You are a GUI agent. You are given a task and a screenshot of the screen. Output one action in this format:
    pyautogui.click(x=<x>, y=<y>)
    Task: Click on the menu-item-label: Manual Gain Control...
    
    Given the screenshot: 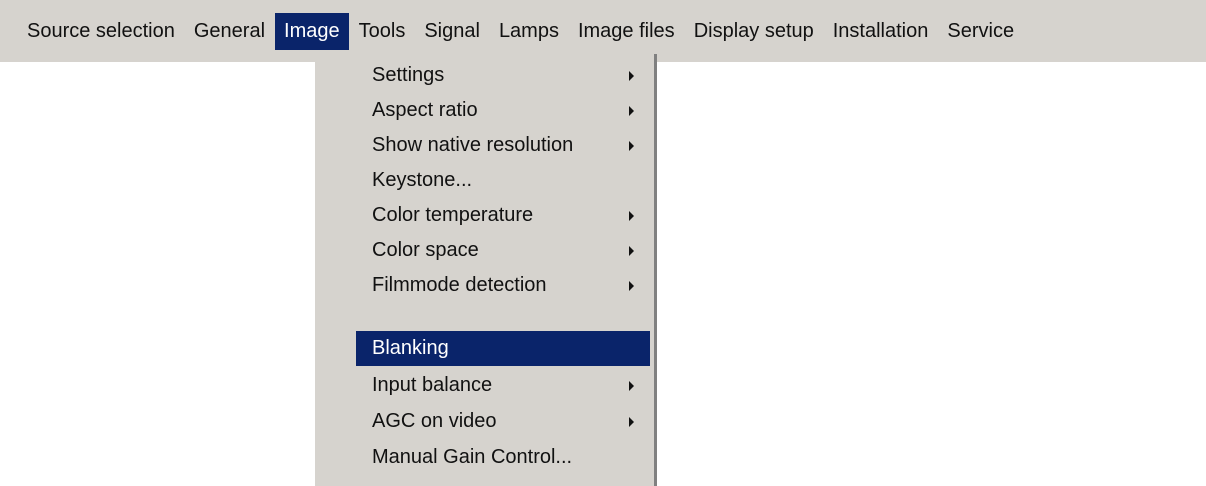 What is the action you would take?
    pyautogui.click(x=472, y=457)
    